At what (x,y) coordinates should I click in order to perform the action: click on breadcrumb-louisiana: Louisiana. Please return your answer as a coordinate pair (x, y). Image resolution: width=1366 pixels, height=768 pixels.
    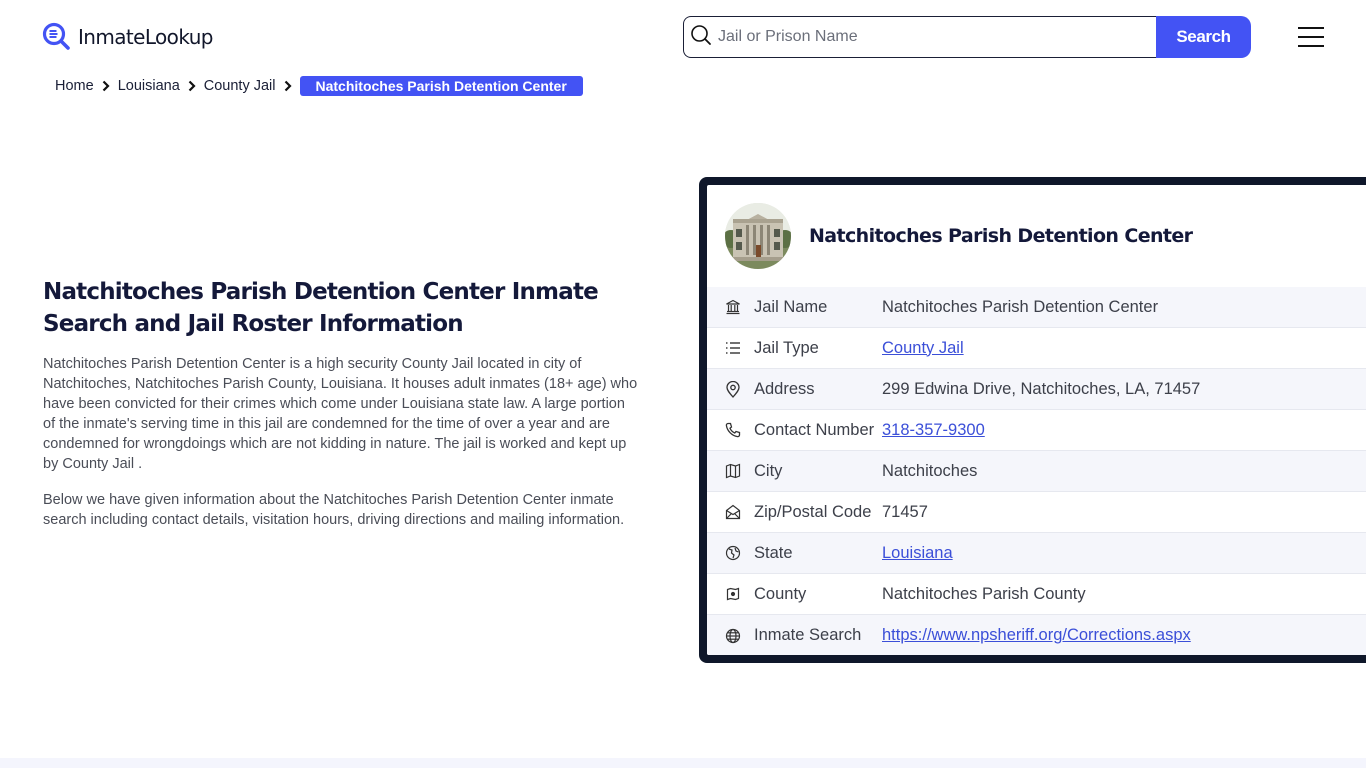
    Looking at the image, I should click on (149, 86).